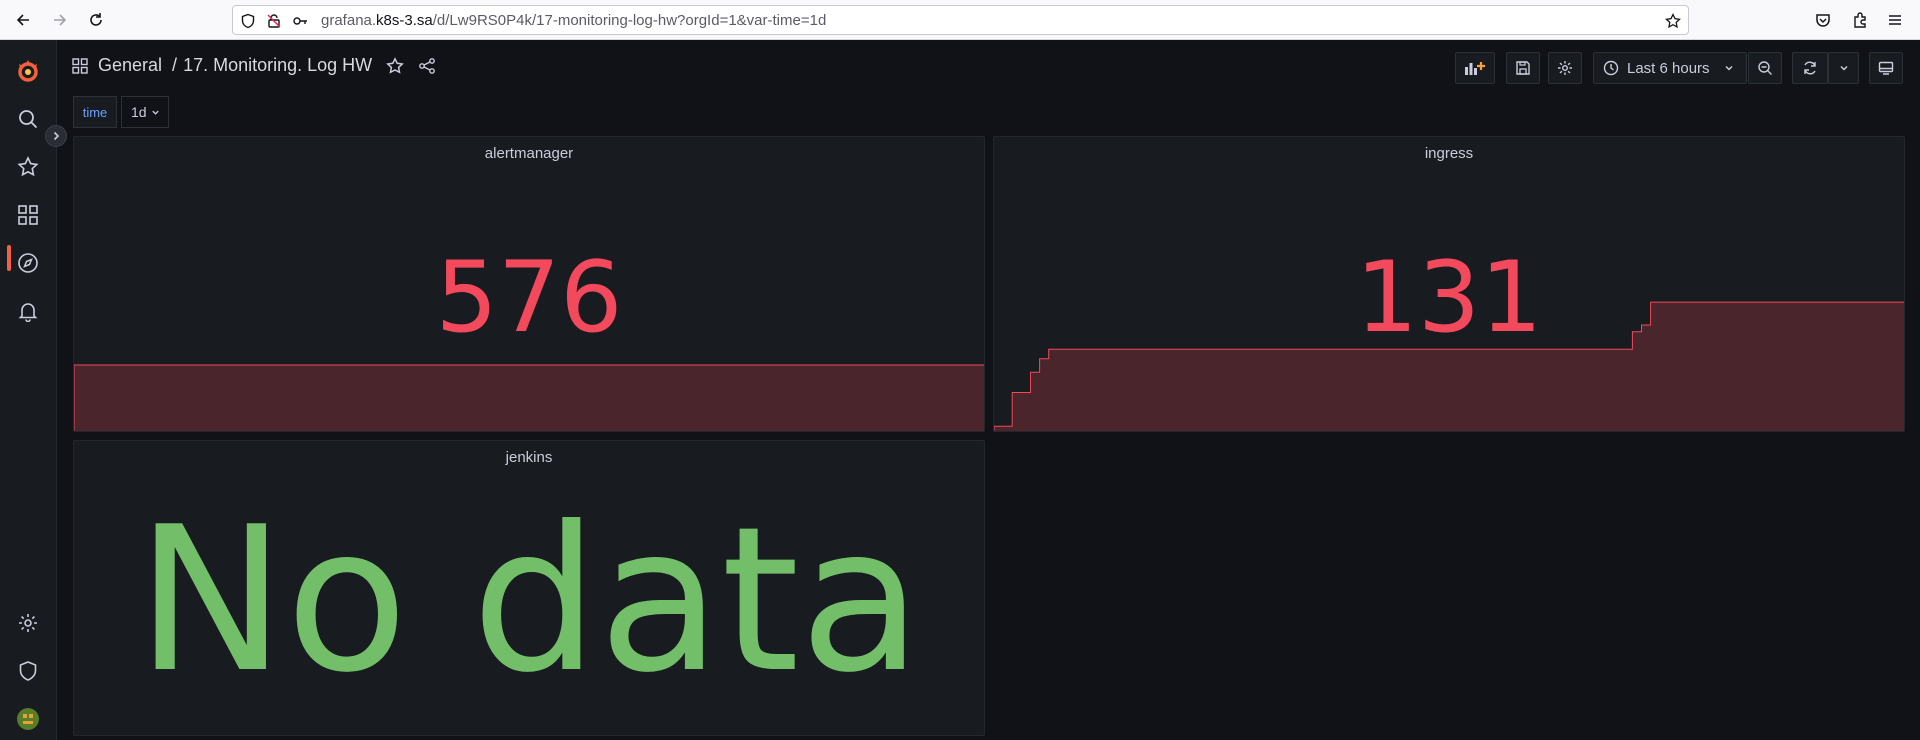  I want to click on user-avatar, so click(28, 719).